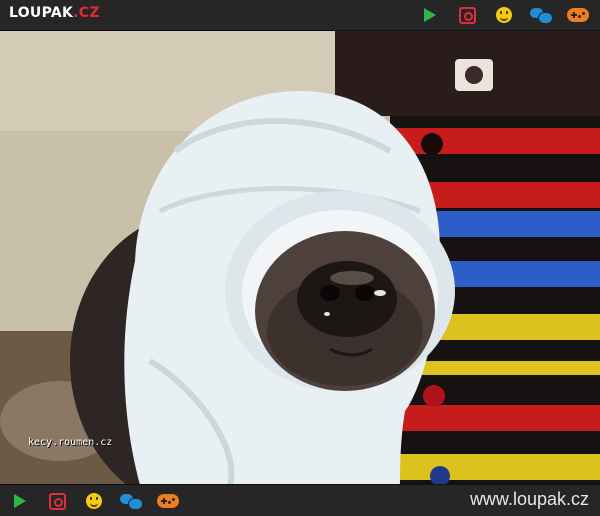 This screenshot has height=516, width=600. I want to click on photo-watermark: kecy.roumen.cz, so click(70, 442).